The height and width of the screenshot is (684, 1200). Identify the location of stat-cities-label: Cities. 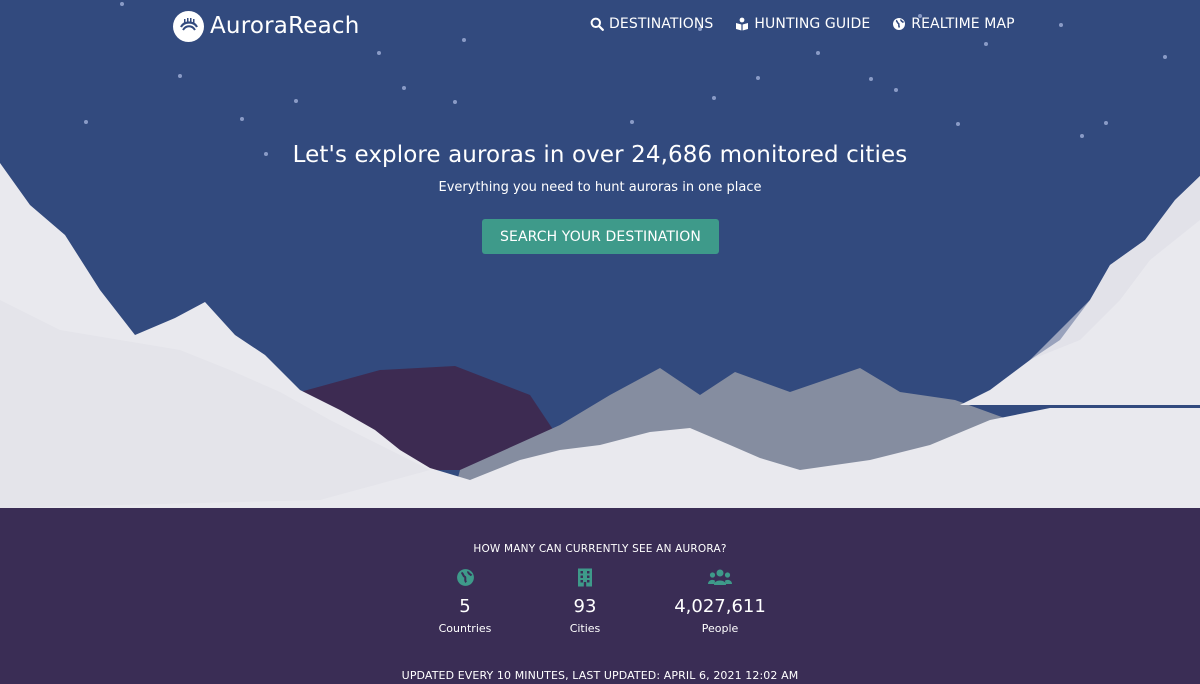
(585, 628).